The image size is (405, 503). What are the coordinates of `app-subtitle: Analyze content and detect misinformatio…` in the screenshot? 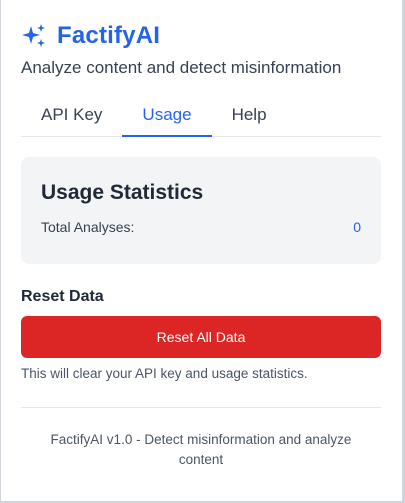 It's located at (181, 67).